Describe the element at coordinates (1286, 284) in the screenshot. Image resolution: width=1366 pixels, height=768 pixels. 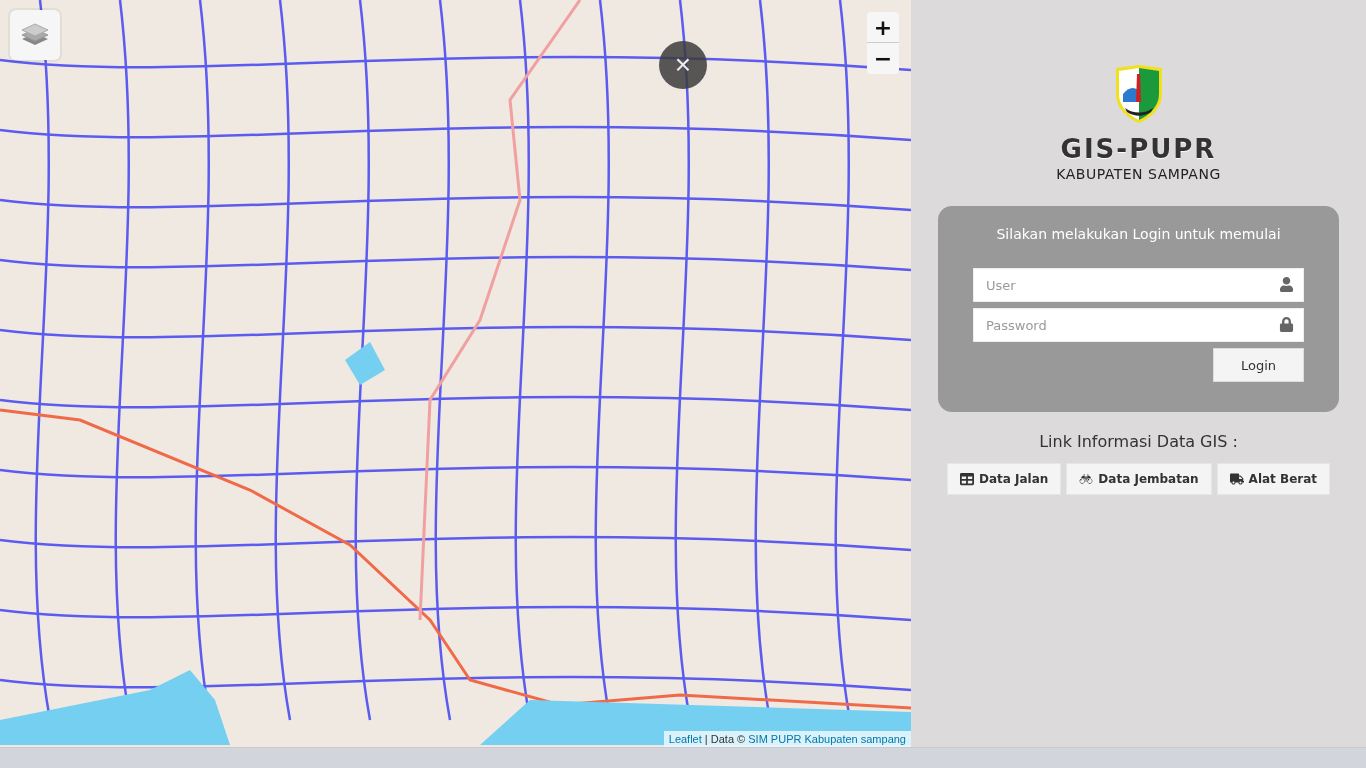
I see `user-icon` at that location.